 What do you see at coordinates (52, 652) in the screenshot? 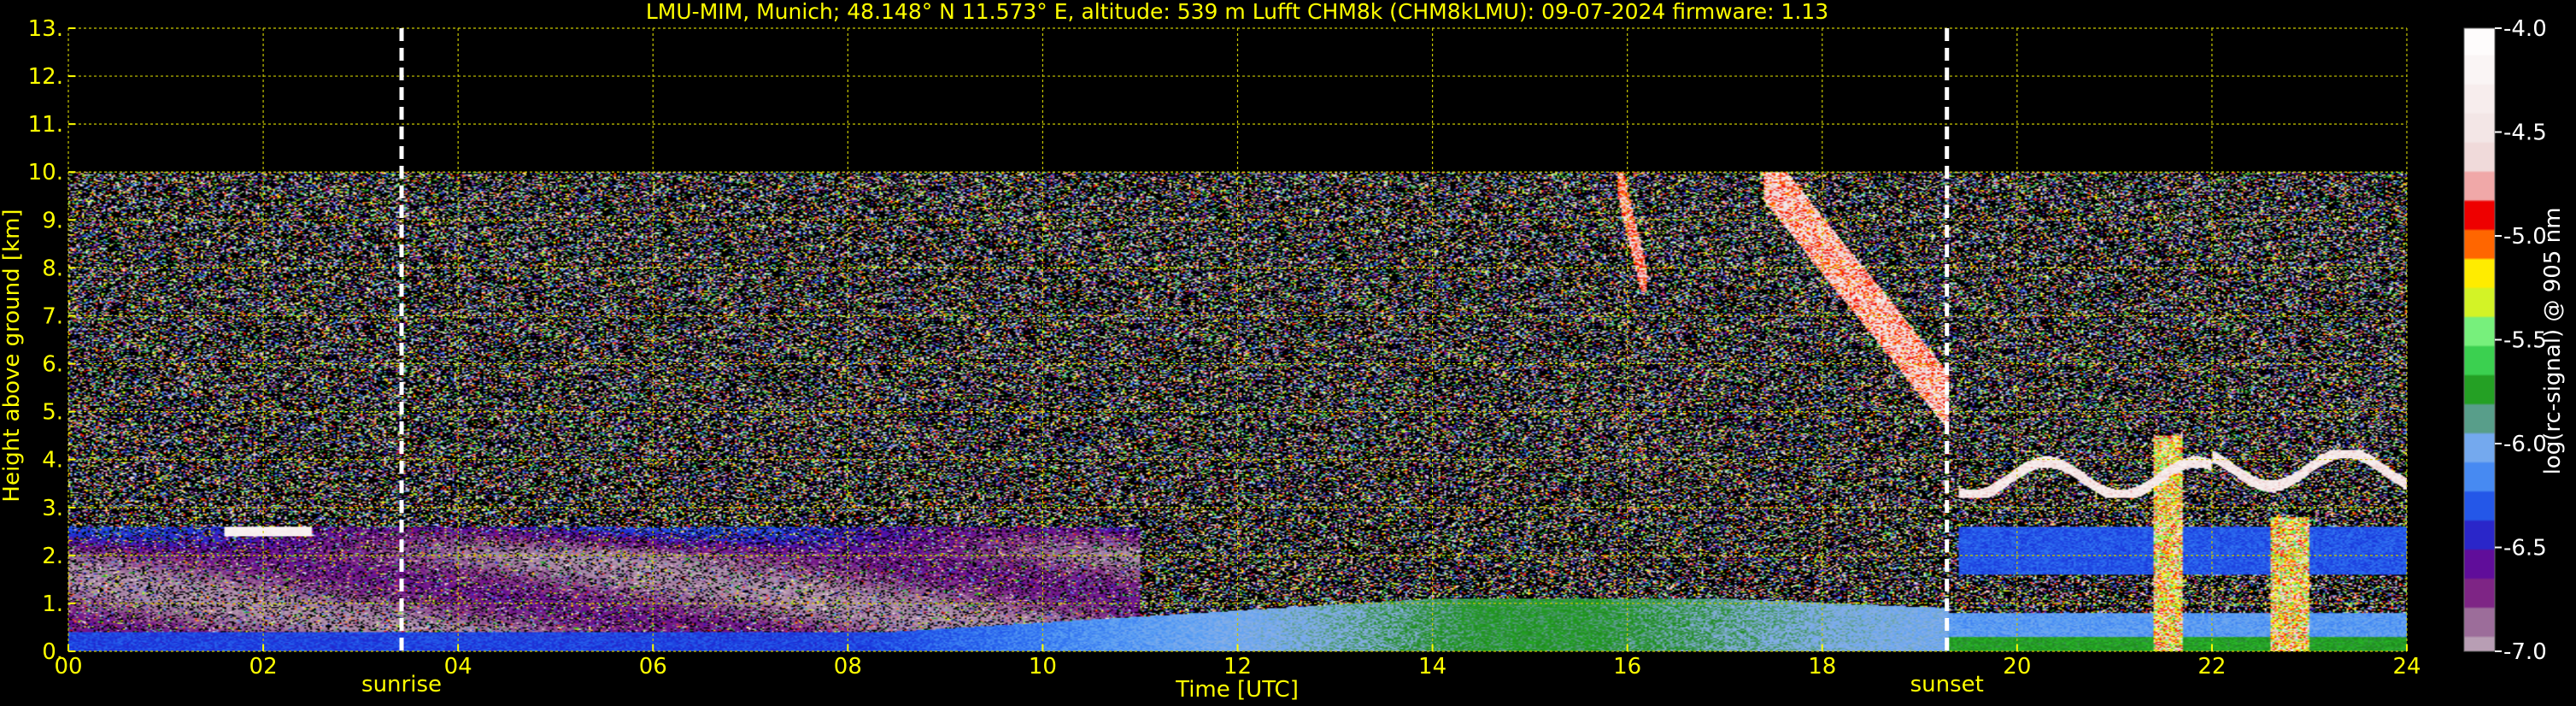
I see `y-tick-label: 0.` at bounding box center [52, 652].